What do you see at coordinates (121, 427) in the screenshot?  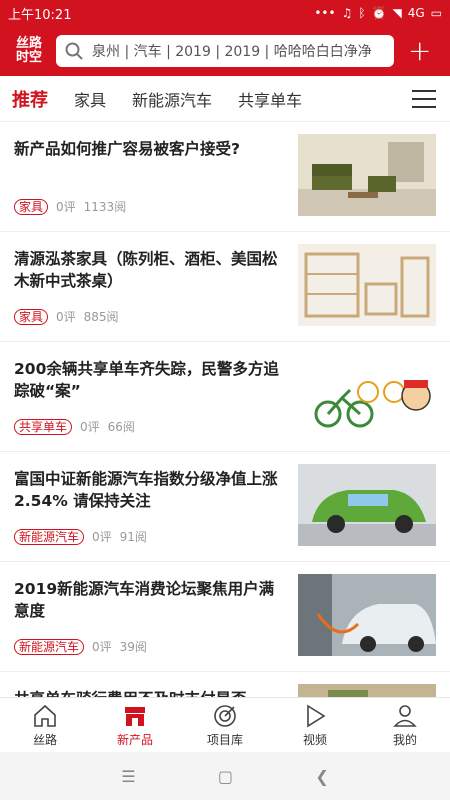 I see `item-reads: 66阅` at bounding box center [121, 427].